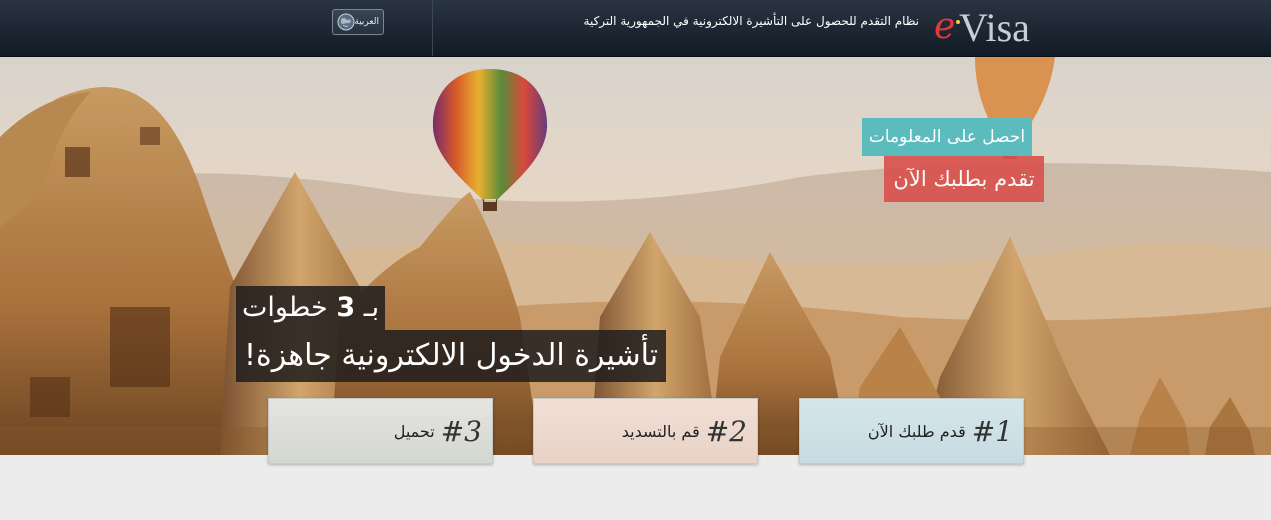 This screenshot has width=1271, height=520. I want to click on logo-visa: Visa, so click(994, 27).